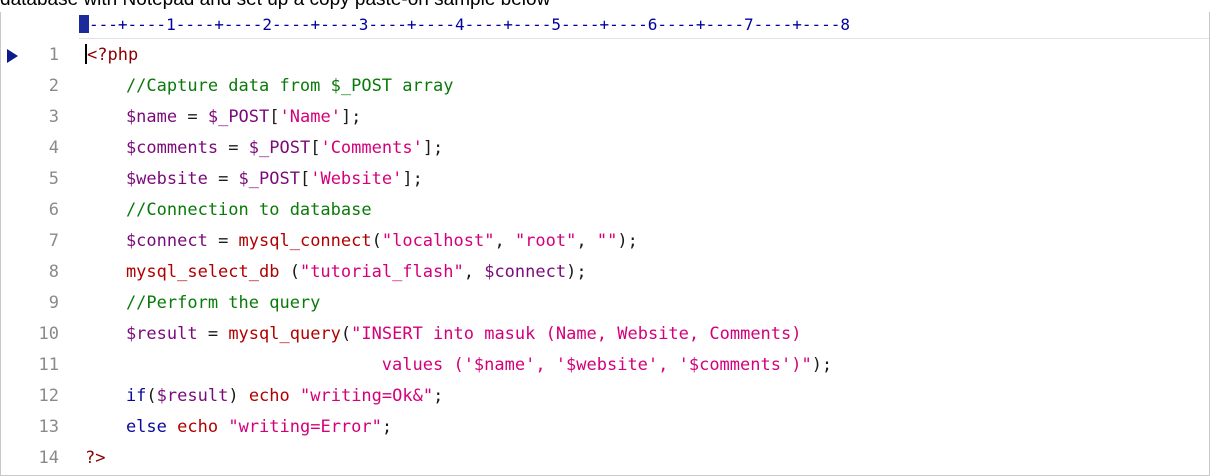  What do you see at coordinates (53, 148) in the screenshot?
I see `line-number: 4` at bounding box center [53, 148].